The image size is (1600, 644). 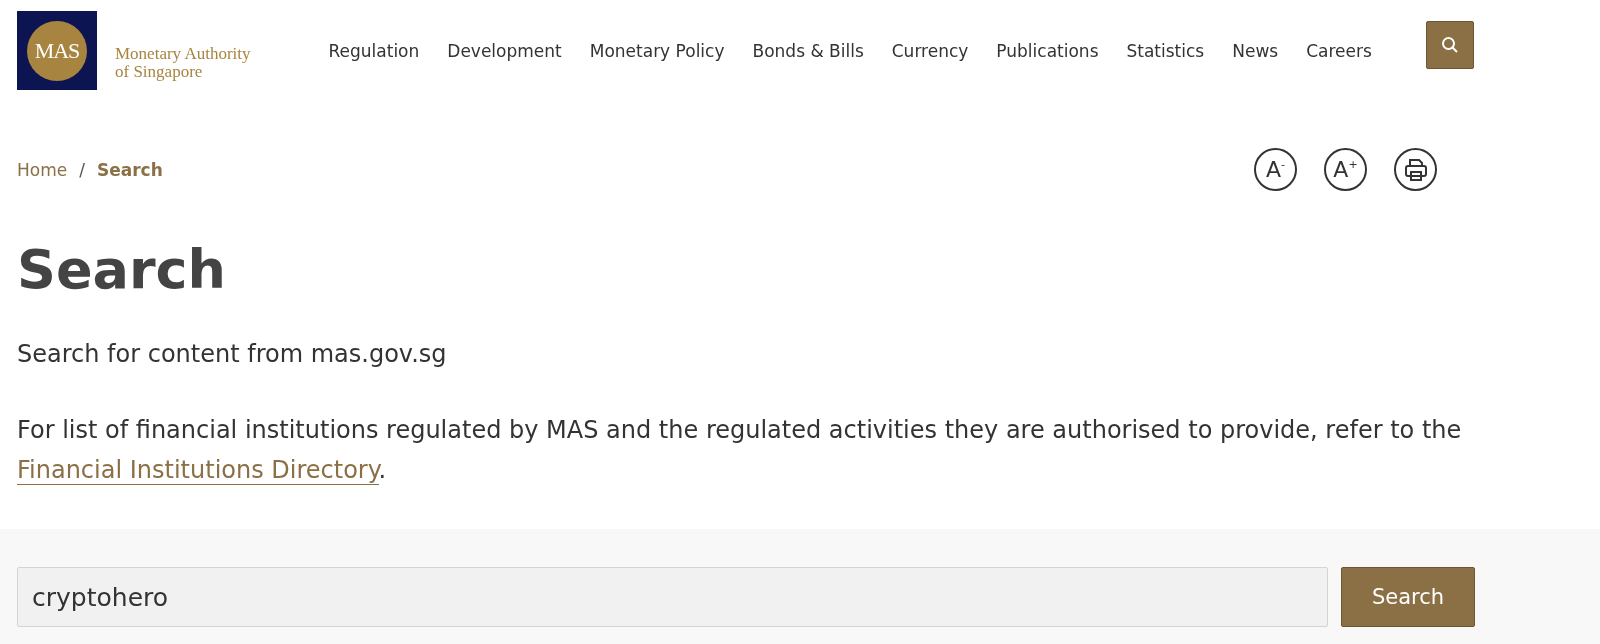 What do you see at coordinates (122, 270) in the screenshot?
I see `page-heading: Search` at bounding box center [122, 270].